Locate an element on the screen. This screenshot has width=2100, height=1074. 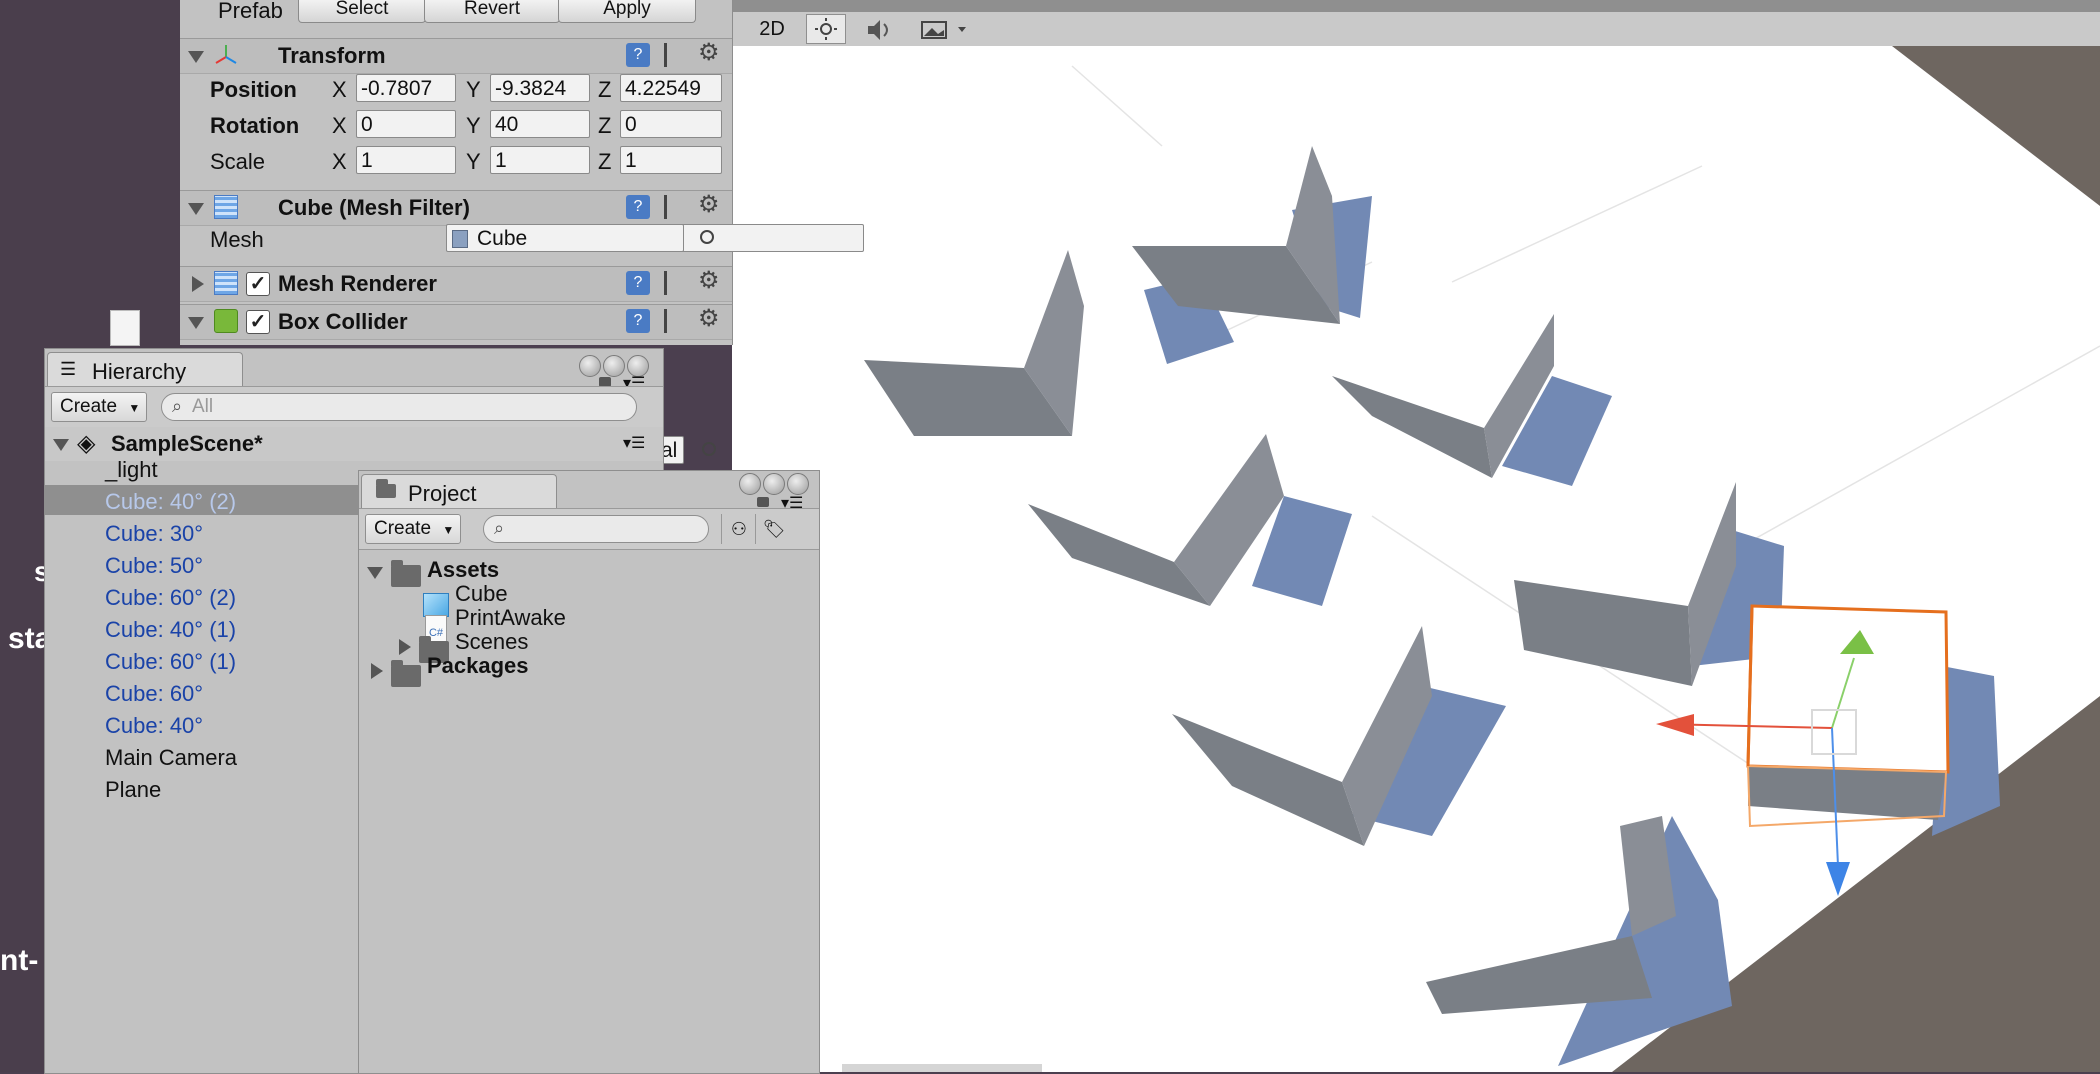
list-item: _light is located at coordinates (131, 470).